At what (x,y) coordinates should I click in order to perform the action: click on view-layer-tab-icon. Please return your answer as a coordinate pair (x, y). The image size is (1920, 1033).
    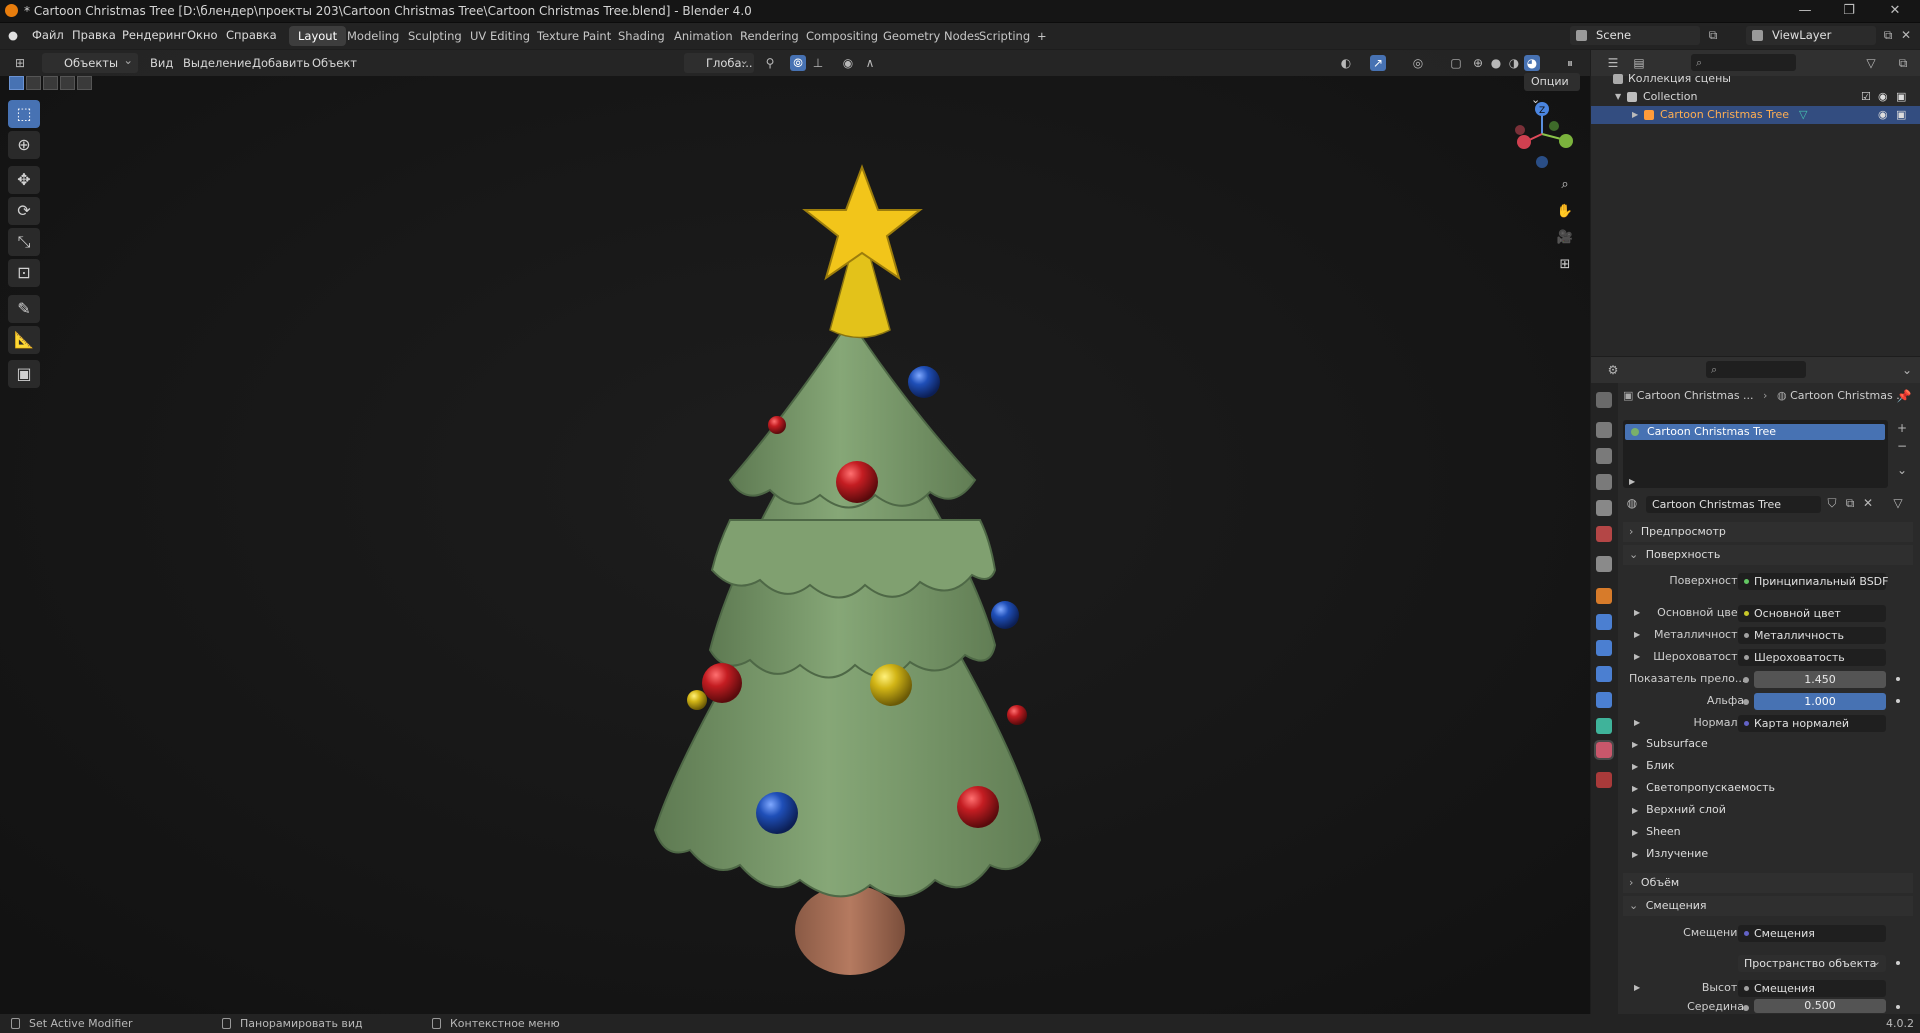
    Looking at the image, I should click on (1604, 482).